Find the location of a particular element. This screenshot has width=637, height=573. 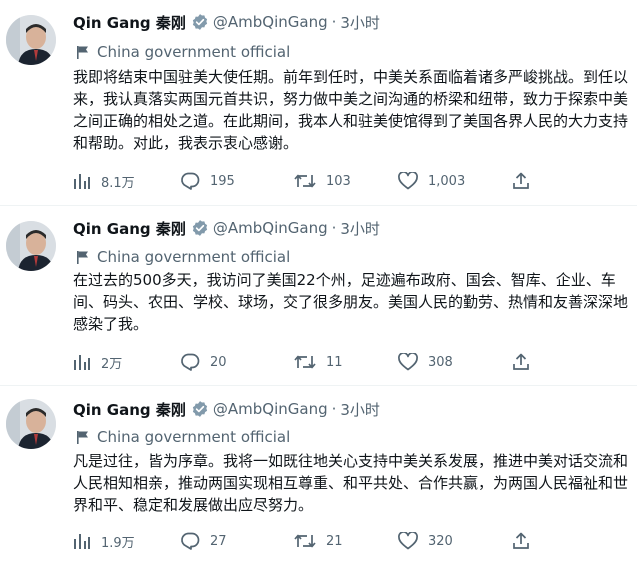

views-count: 8.1万 is located at coordinates (118, 183).